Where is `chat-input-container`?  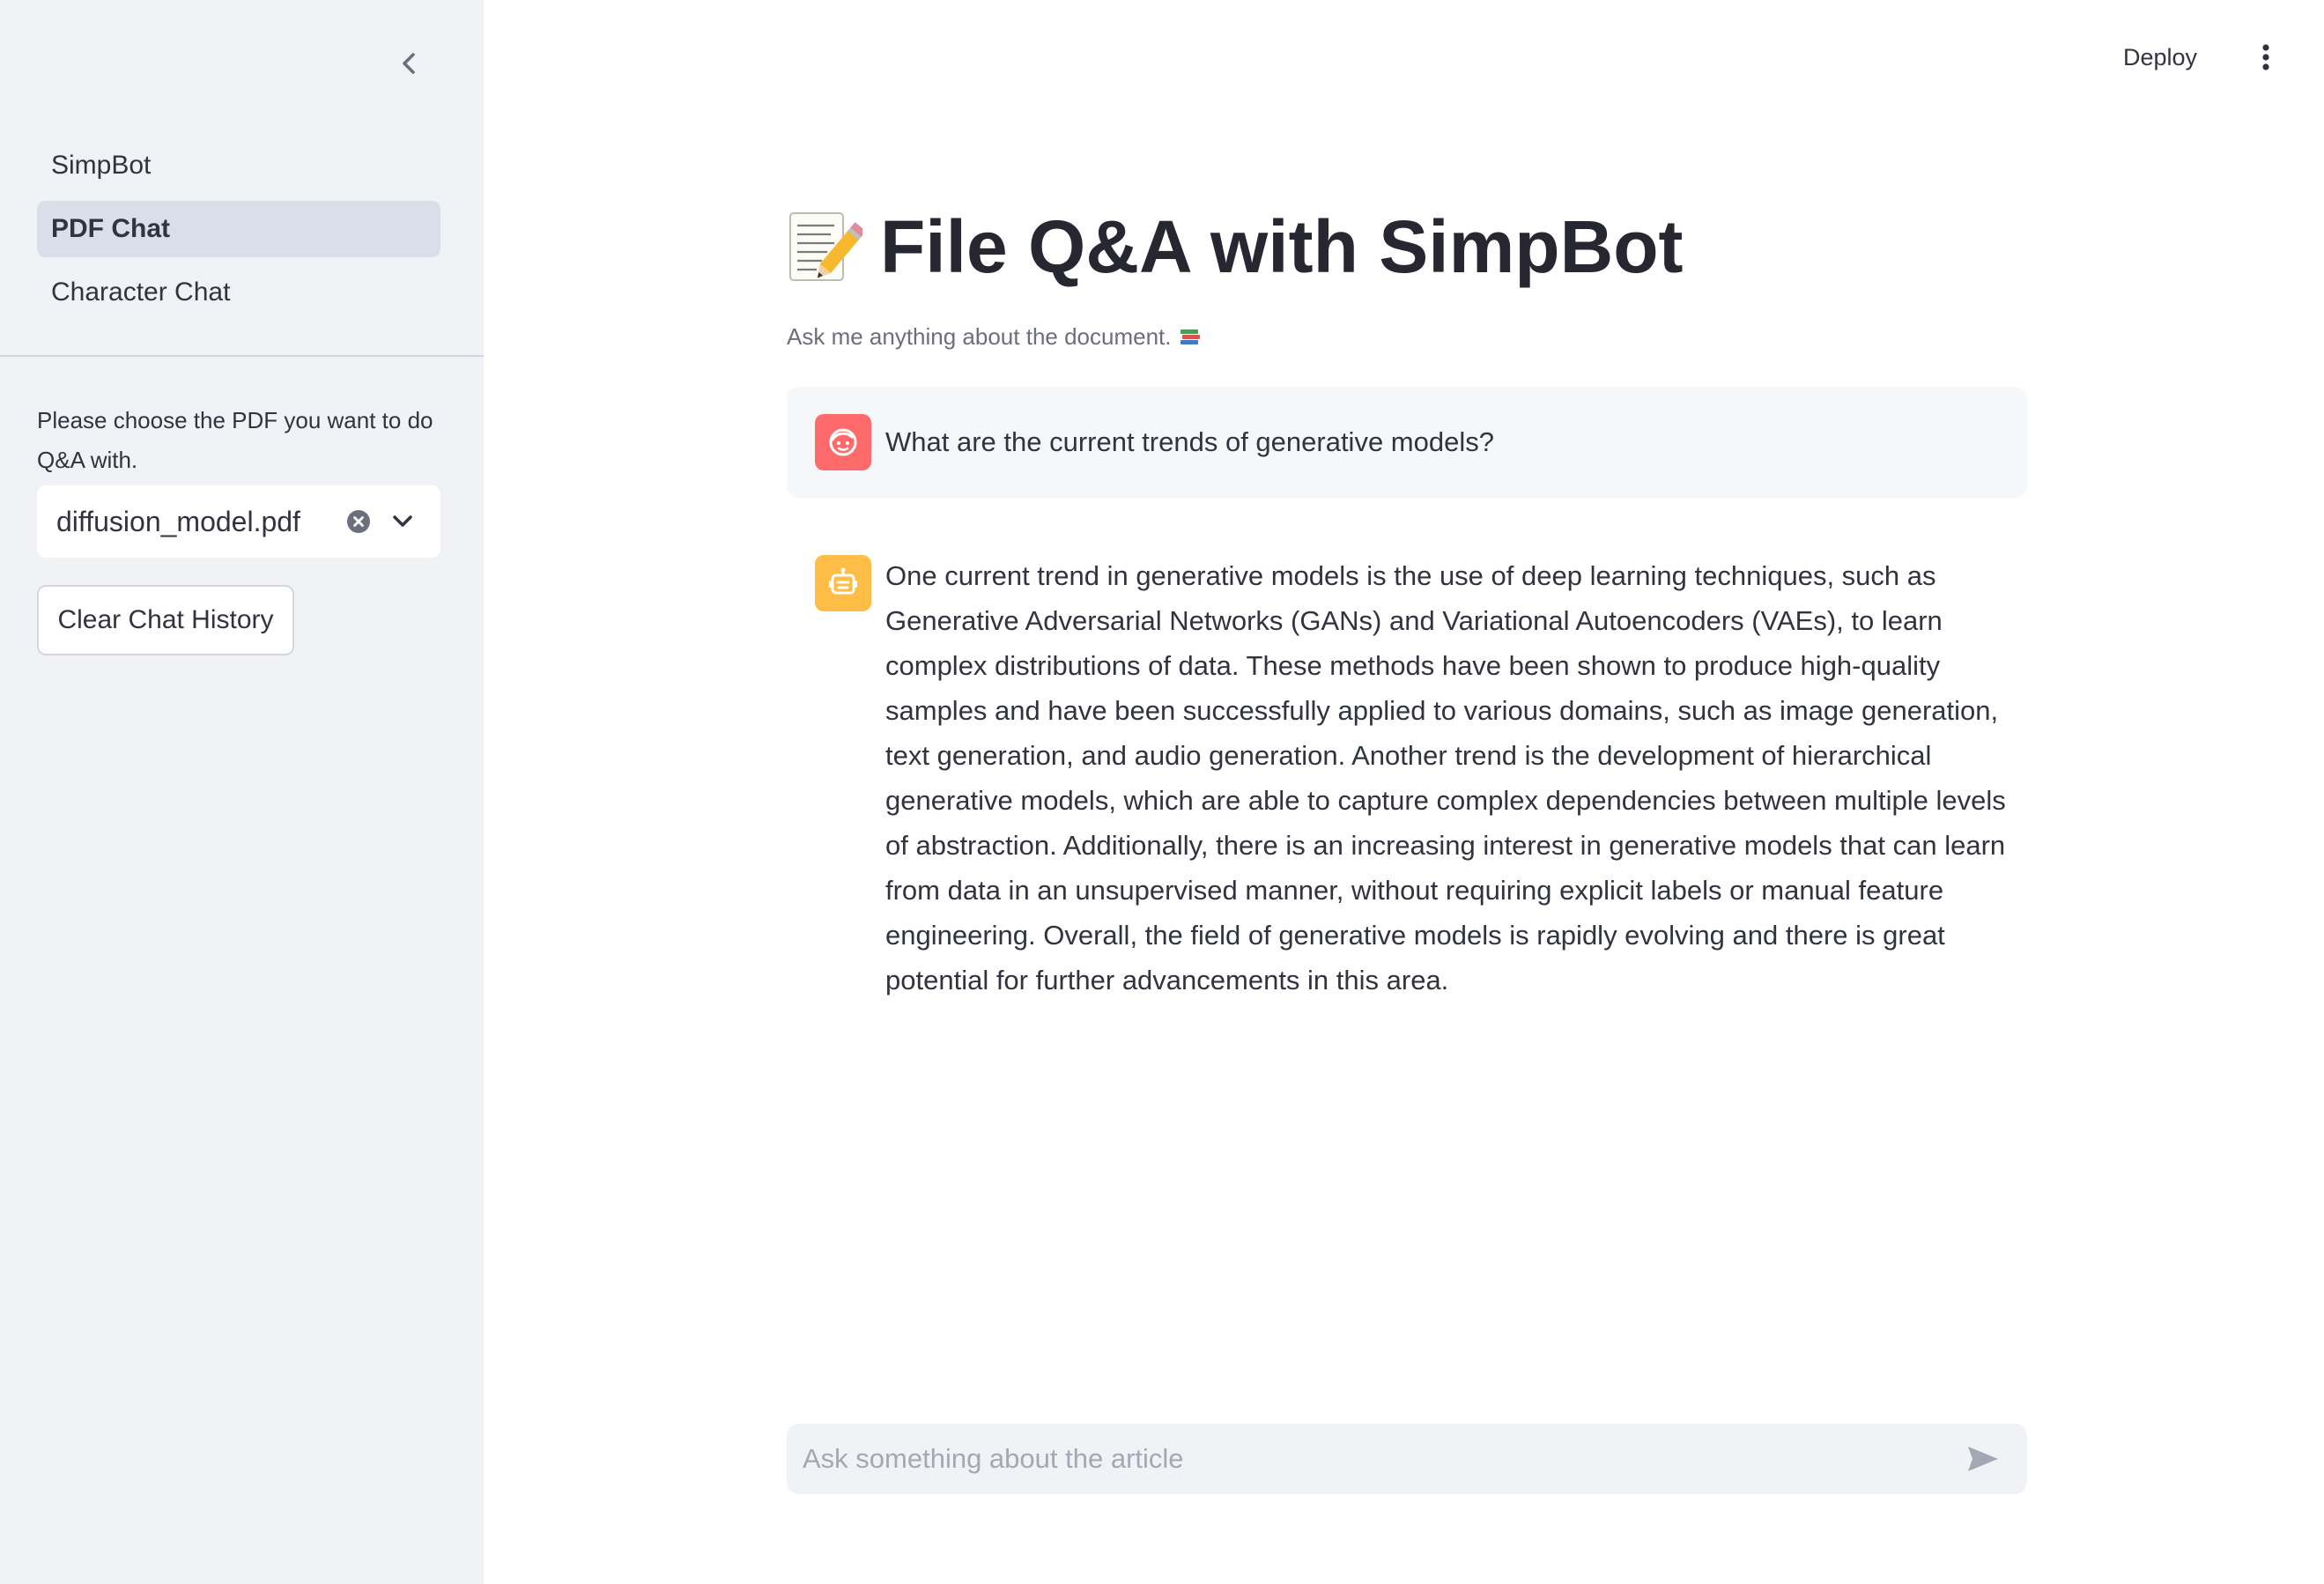 chat-input-container is located at coordinates (1407, 1459).